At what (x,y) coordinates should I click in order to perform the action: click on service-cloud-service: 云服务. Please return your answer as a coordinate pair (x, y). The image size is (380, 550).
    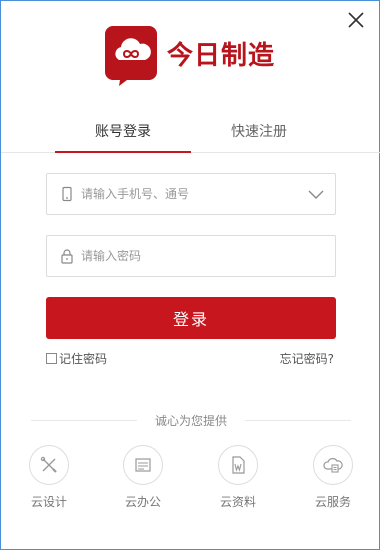
    Looking at the image, I should click on (333, 477).